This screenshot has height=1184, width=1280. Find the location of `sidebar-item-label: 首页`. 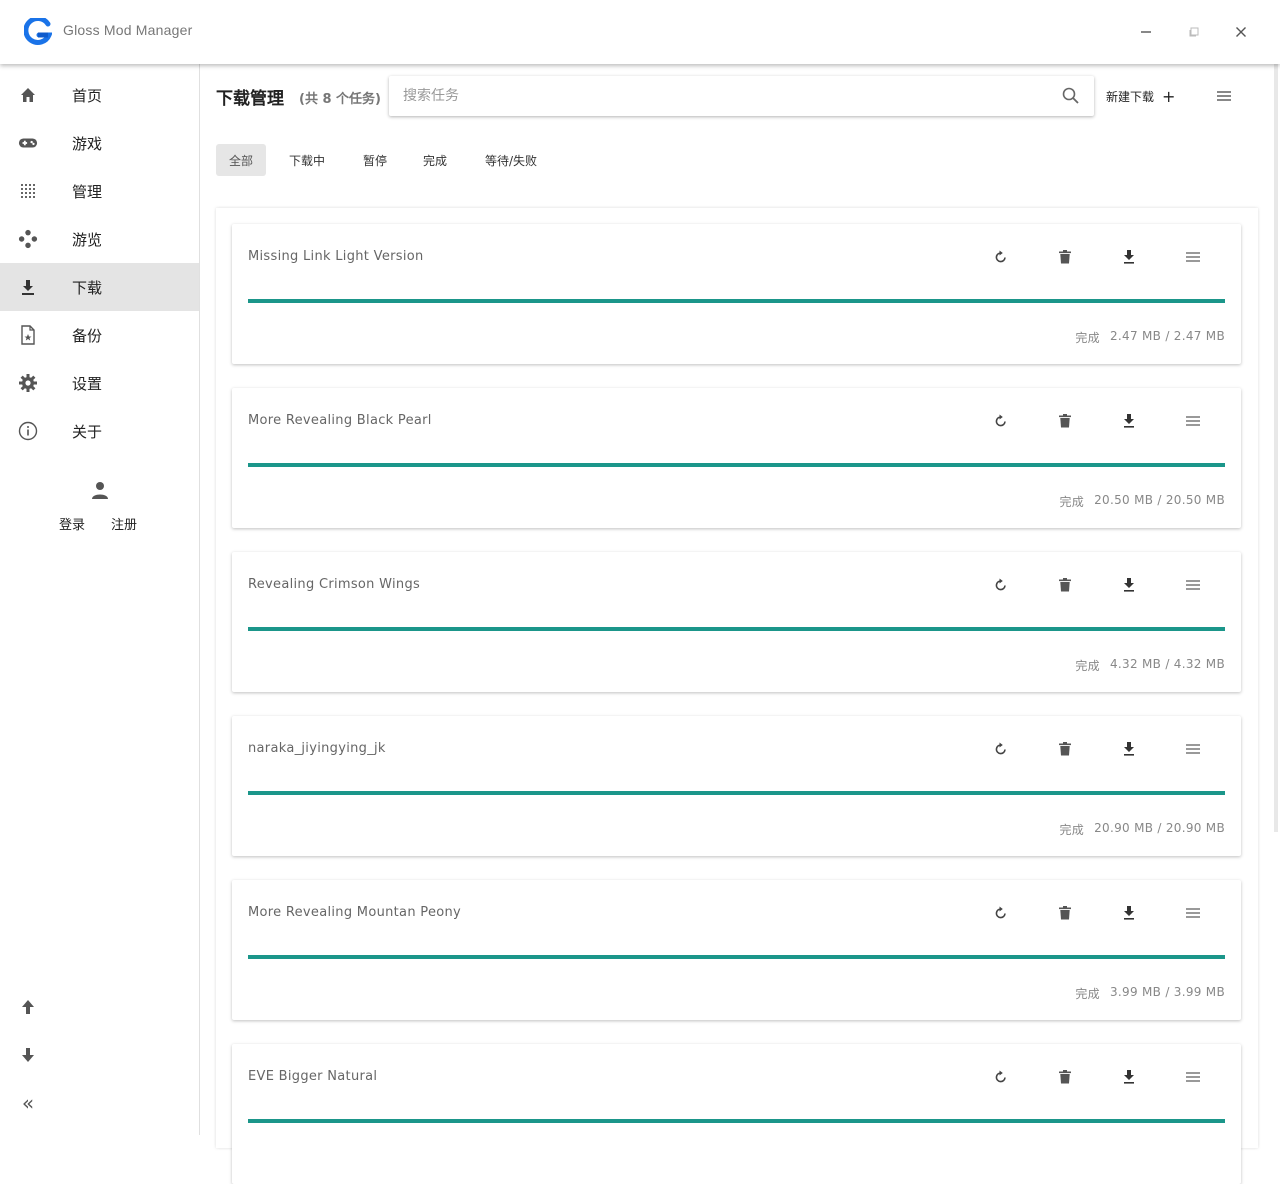

sidebar-item-label: 首页 is located at coordinates (87, 95).